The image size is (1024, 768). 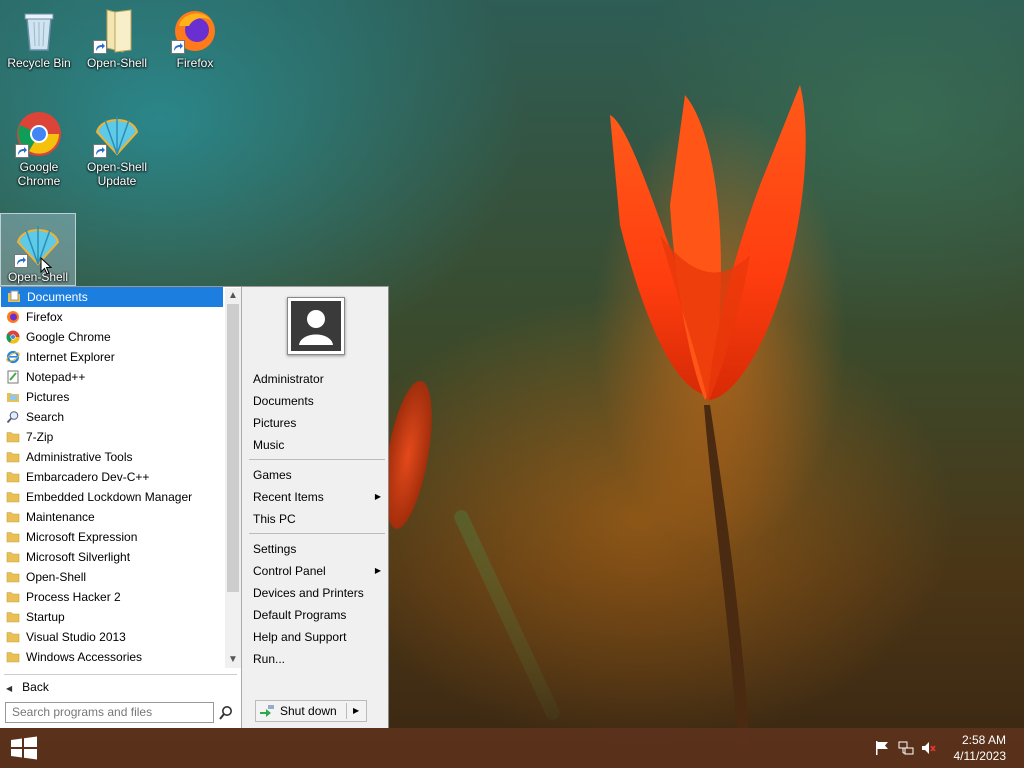 I want to click on back-button: ◀ Back, so click(x=27, y=687).